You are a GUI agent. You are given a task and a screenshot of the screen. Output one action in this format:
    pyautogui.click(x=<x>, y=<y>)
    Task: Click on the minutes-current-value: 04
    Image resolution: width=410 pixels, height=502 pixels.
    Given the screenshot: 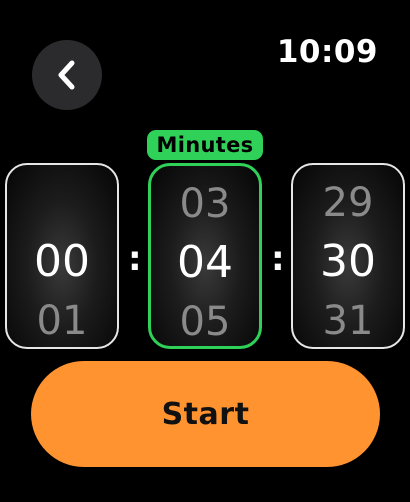 What is the action you would take?
    pyautogui.click(x=205, y=262)
    